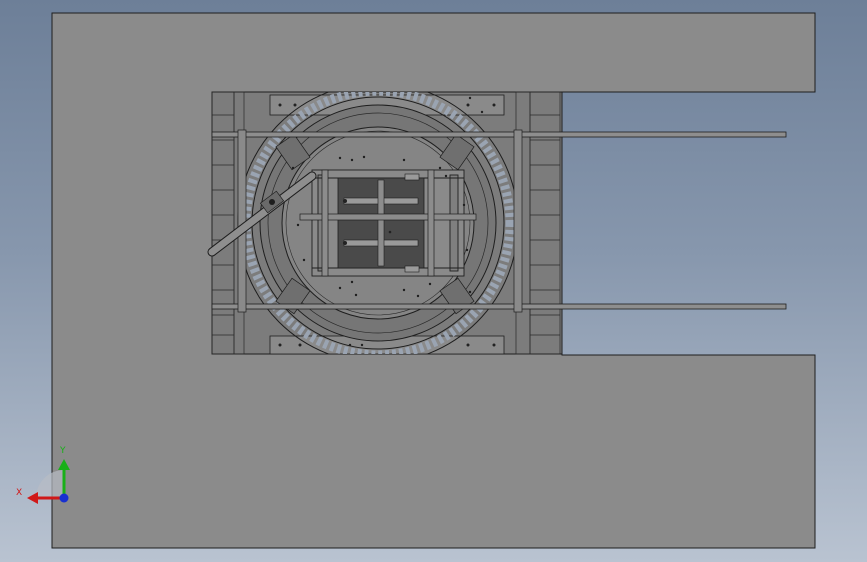 Image resolution: width=867 pixels, height=562 pixels. I want to click on triad-base-arc, so click(50, 484).